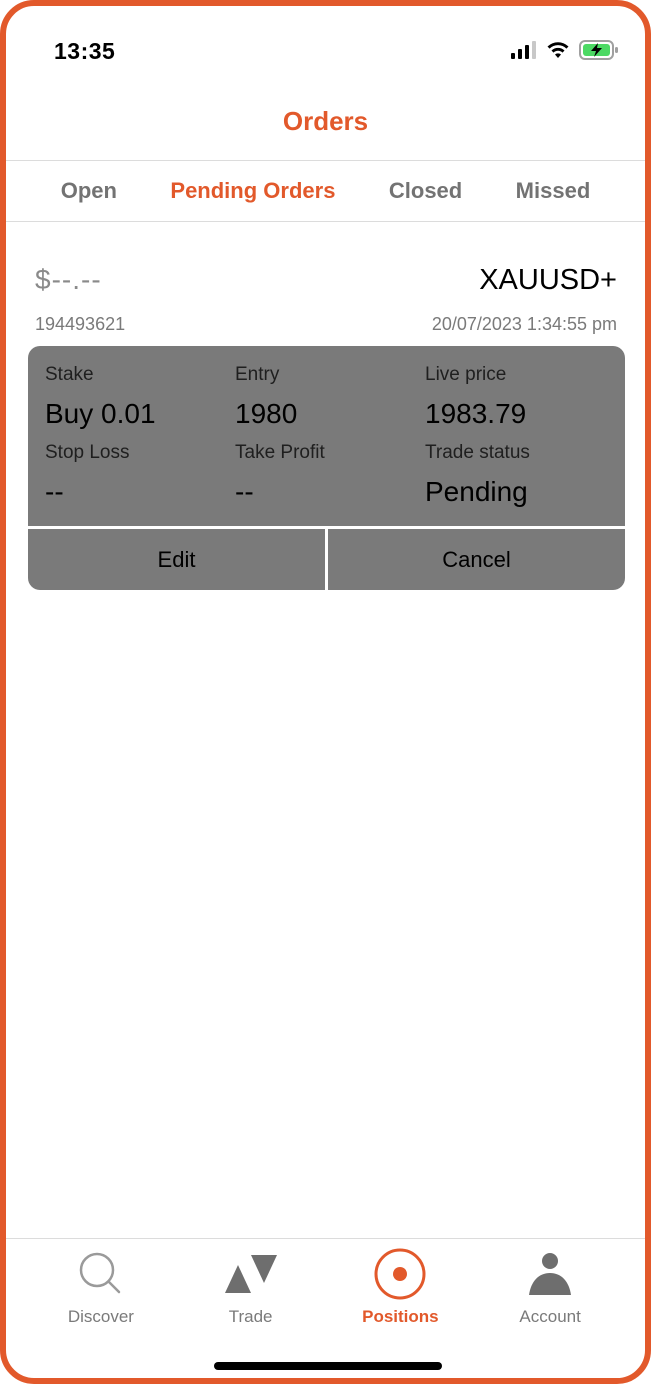  I want to click on trade-status-label: Trade status, so click(477, 452).